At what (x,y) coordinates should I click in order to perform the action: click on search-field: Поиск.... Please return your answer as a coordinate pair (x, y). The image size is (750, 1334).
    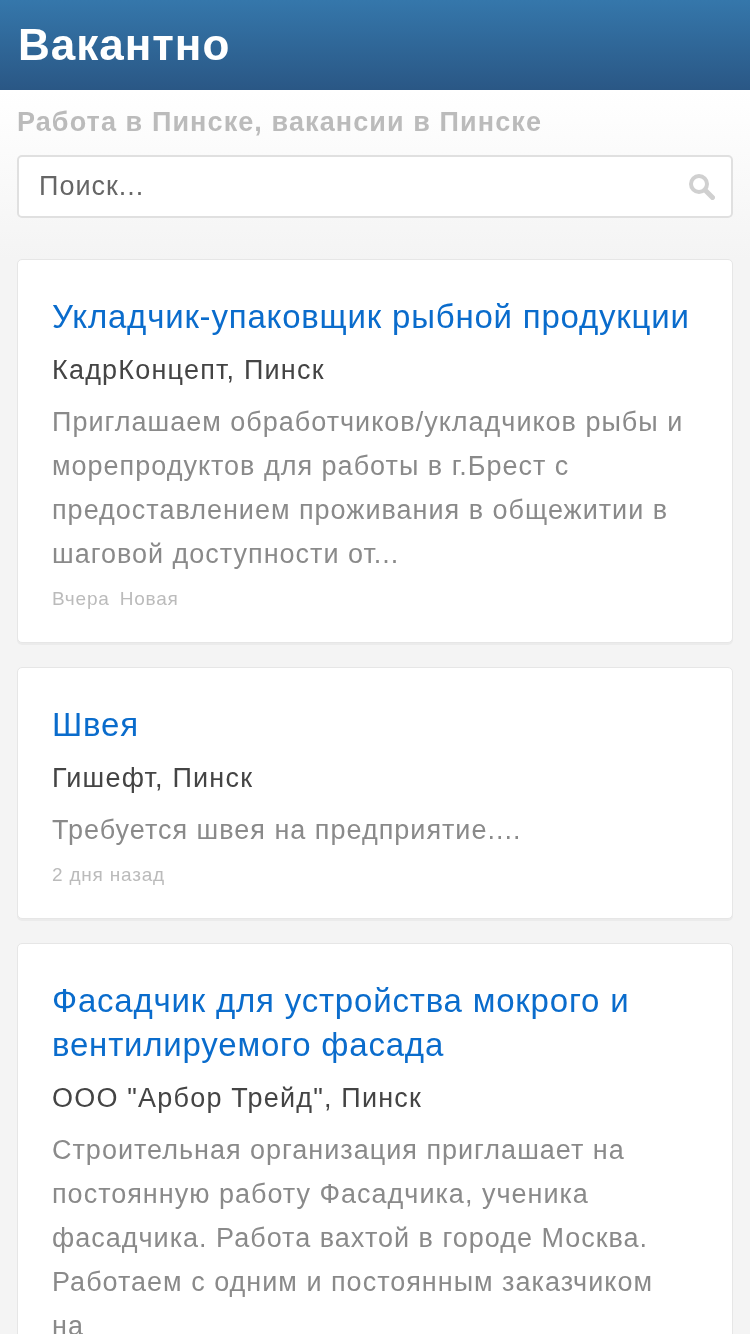
    Looking at the image, I should click on (375, 186).